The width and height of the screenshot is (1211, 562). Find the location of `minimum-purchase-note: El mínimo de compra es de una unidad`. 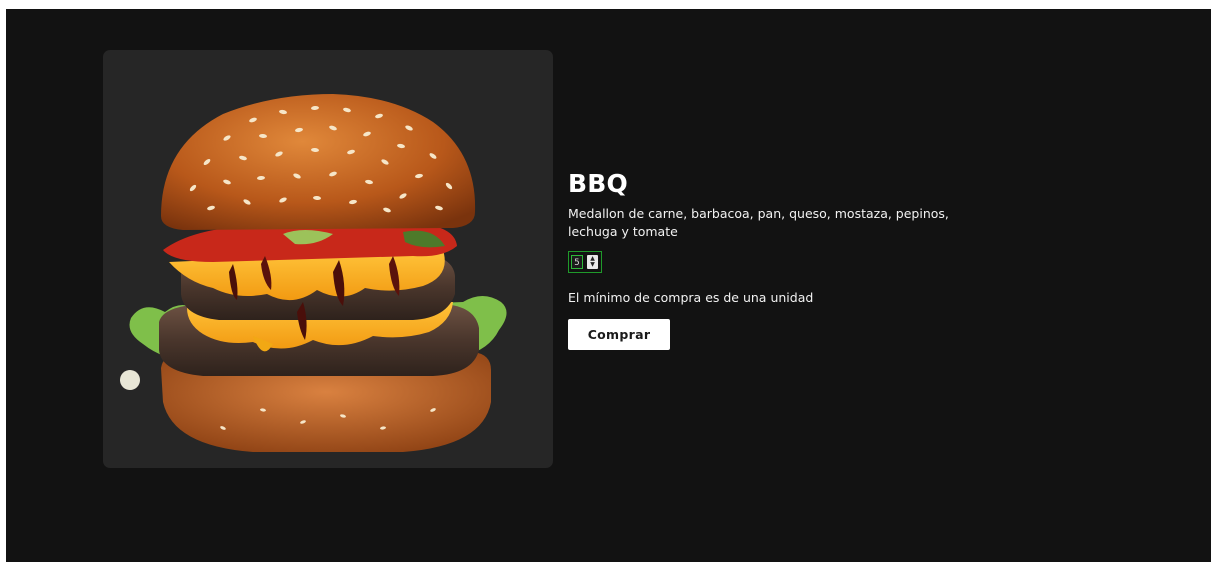

minimum-purchase-note: El mínimo de compra es de una unidad is located at coordinates (691, 297).